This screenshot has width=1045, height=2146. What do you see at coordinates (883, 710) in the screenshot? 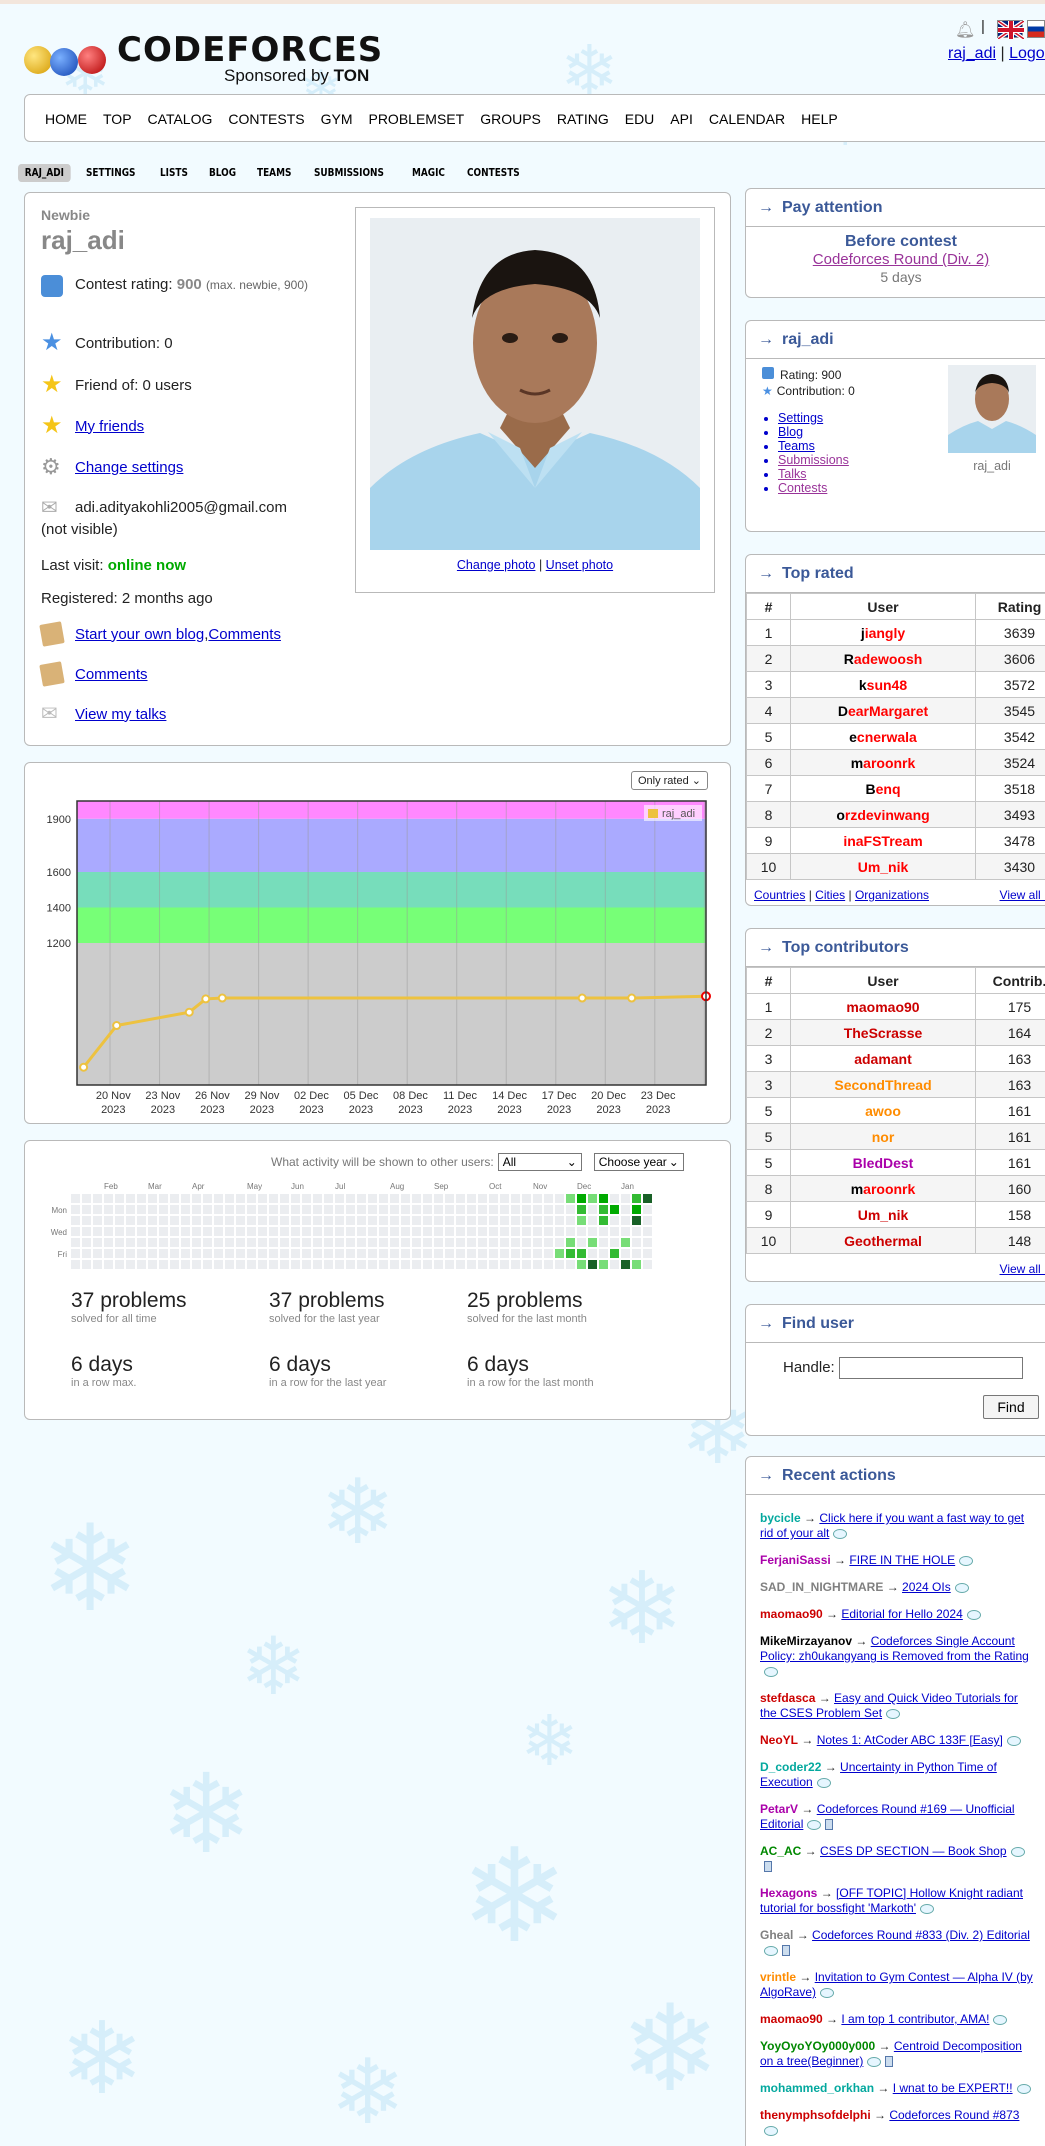
I see `user-cell: DearMargaret` at bounding box center [883, 710].